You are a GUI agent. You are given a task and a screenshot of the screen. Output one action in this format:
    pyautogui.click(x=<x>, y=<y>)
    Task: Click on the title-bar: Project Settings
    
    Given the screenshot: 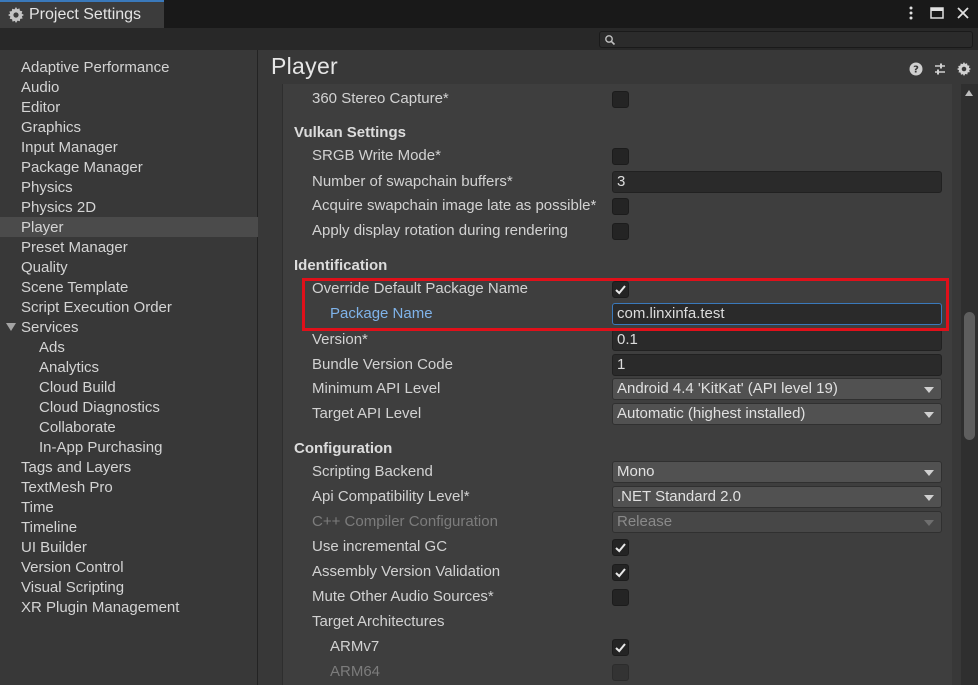 What is the action you would take?
    pyautogui.click(x=489, y=14)
    